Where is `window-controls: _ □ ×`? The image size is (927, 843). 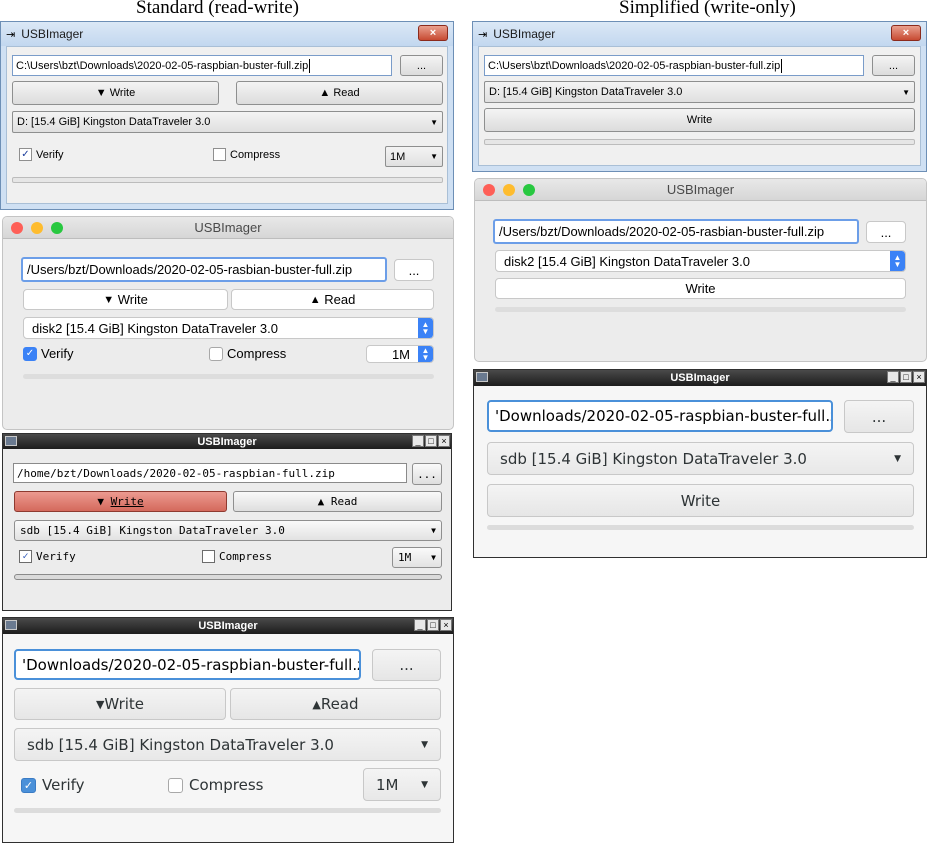
window-controls: _ □ × is located at coordinates (431, 441).